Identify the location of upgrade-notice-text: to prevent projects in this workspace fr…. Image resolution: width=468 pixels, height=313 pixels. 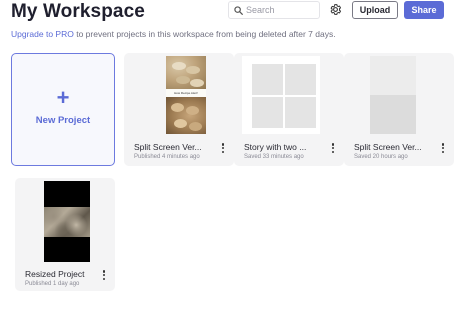
(204, 34).